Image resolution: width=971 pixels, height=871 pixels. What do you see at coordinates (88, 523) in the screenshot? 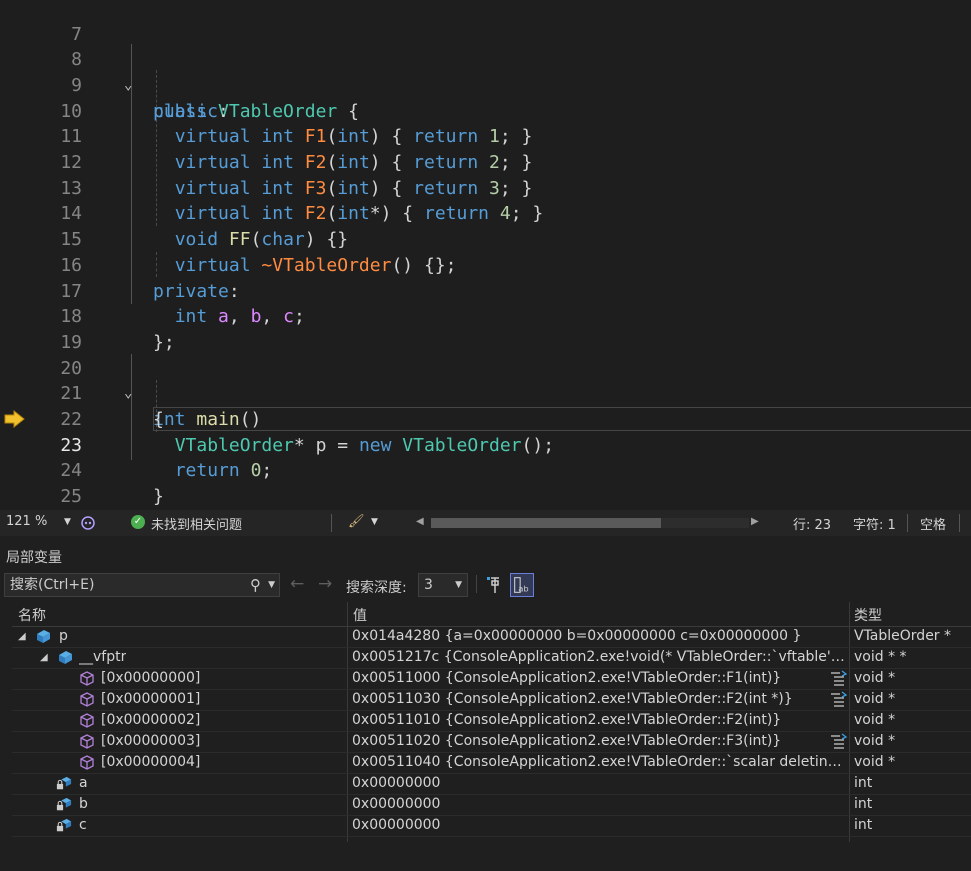
I see `copilot-icon` at bounding box center [88, 523].